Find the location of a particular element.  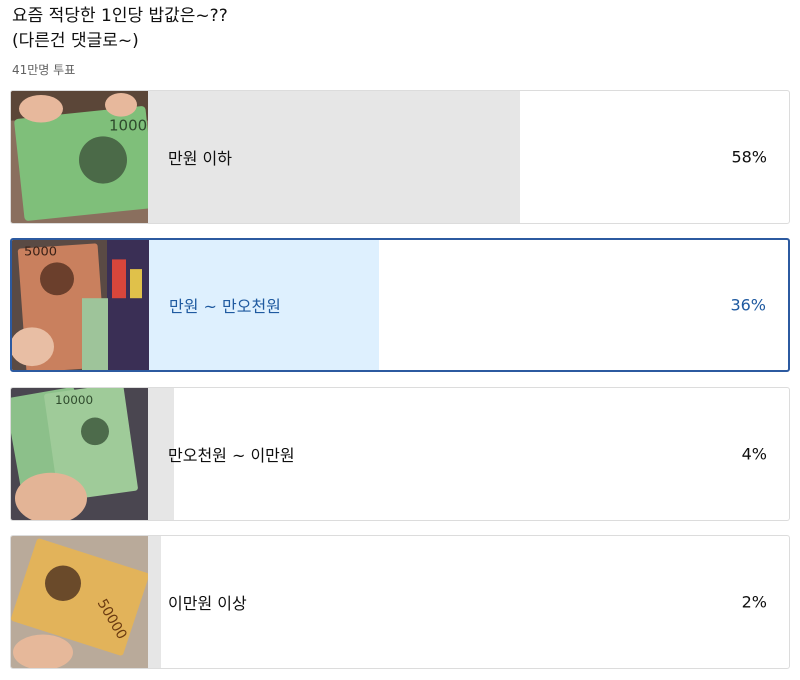

option-4-label: 이만원 이상 is located at coordinates (207, 603).